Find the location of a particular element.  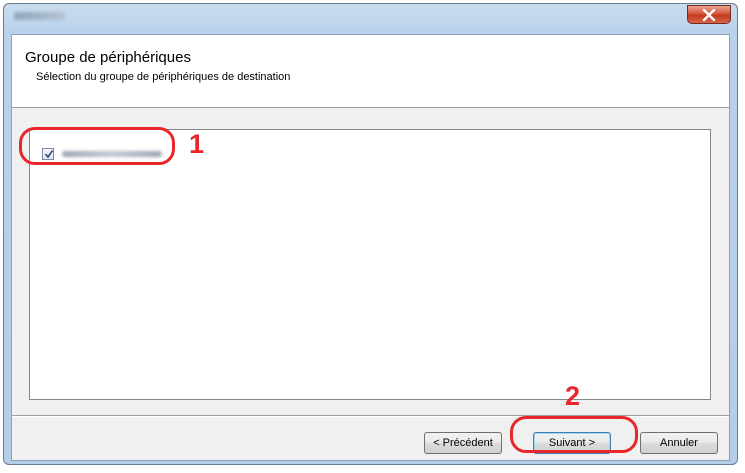

previous-button: < Précédent is located at coordinates (463, 443).